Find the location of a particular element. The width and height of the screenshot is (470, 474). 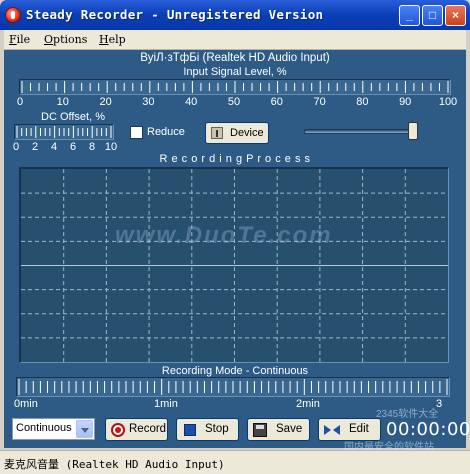

recording-mode-value: Continuous is located at coordinates (44, 428).